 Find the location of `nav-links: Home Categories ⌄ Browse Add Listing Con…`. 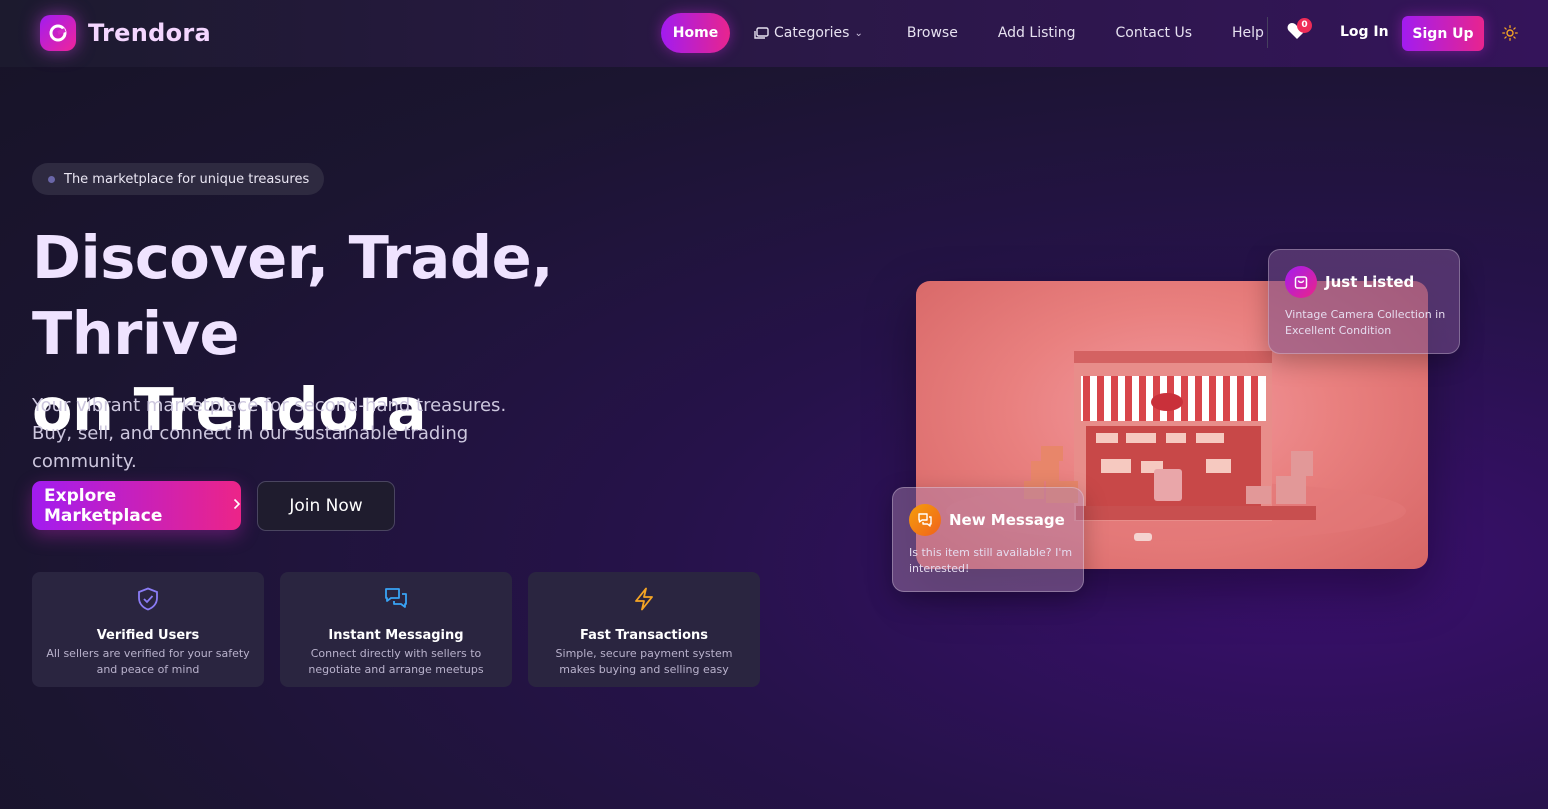

nav-links: Home Categories ⌄ Browse Add Listing Con… is located at coordinates (982, 33).